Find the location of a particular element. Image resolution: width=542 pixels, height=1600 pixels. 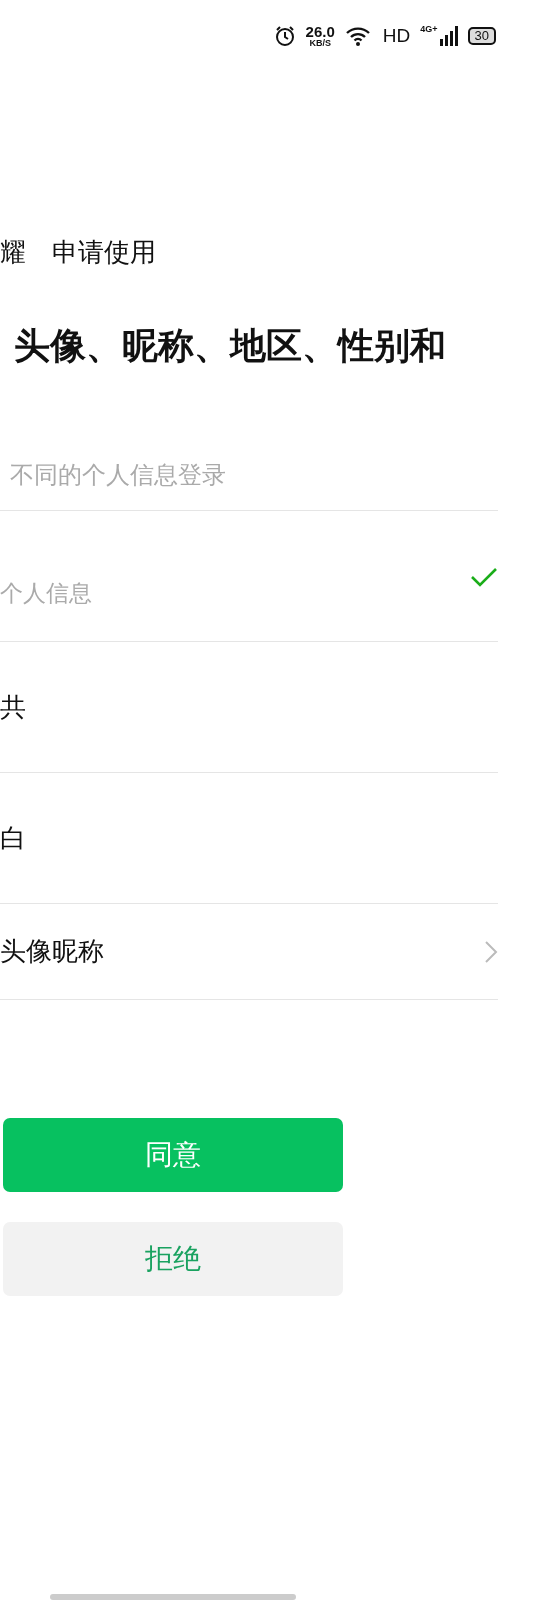

speed-value: 26.0 is located at coordinates (320, 31).